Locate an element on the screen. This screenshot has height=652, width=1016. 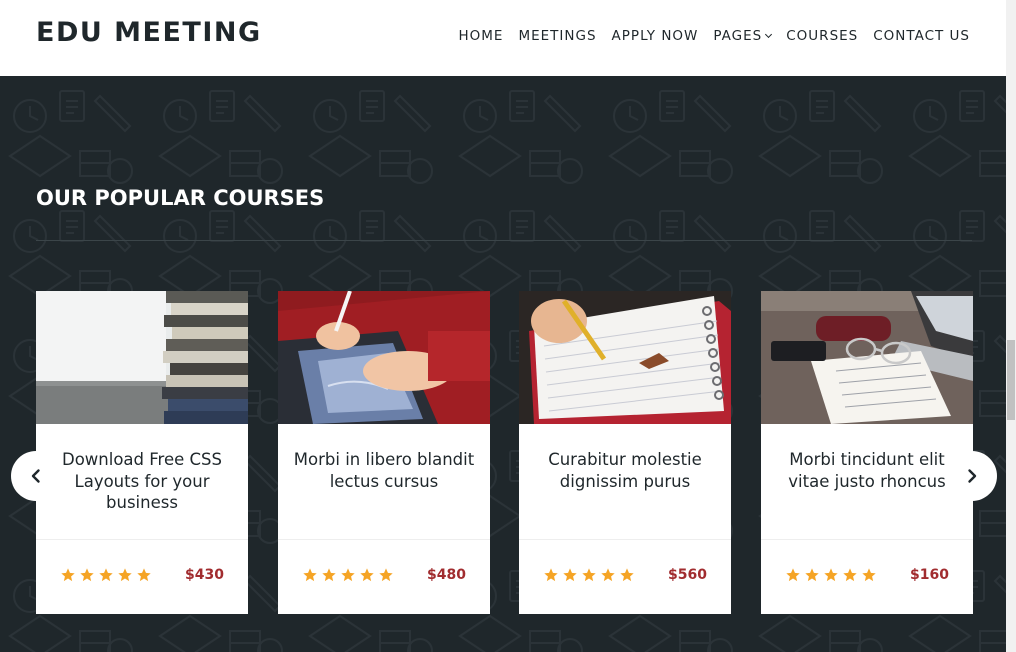
carousel-next-button is located at coordinates (972, 476).